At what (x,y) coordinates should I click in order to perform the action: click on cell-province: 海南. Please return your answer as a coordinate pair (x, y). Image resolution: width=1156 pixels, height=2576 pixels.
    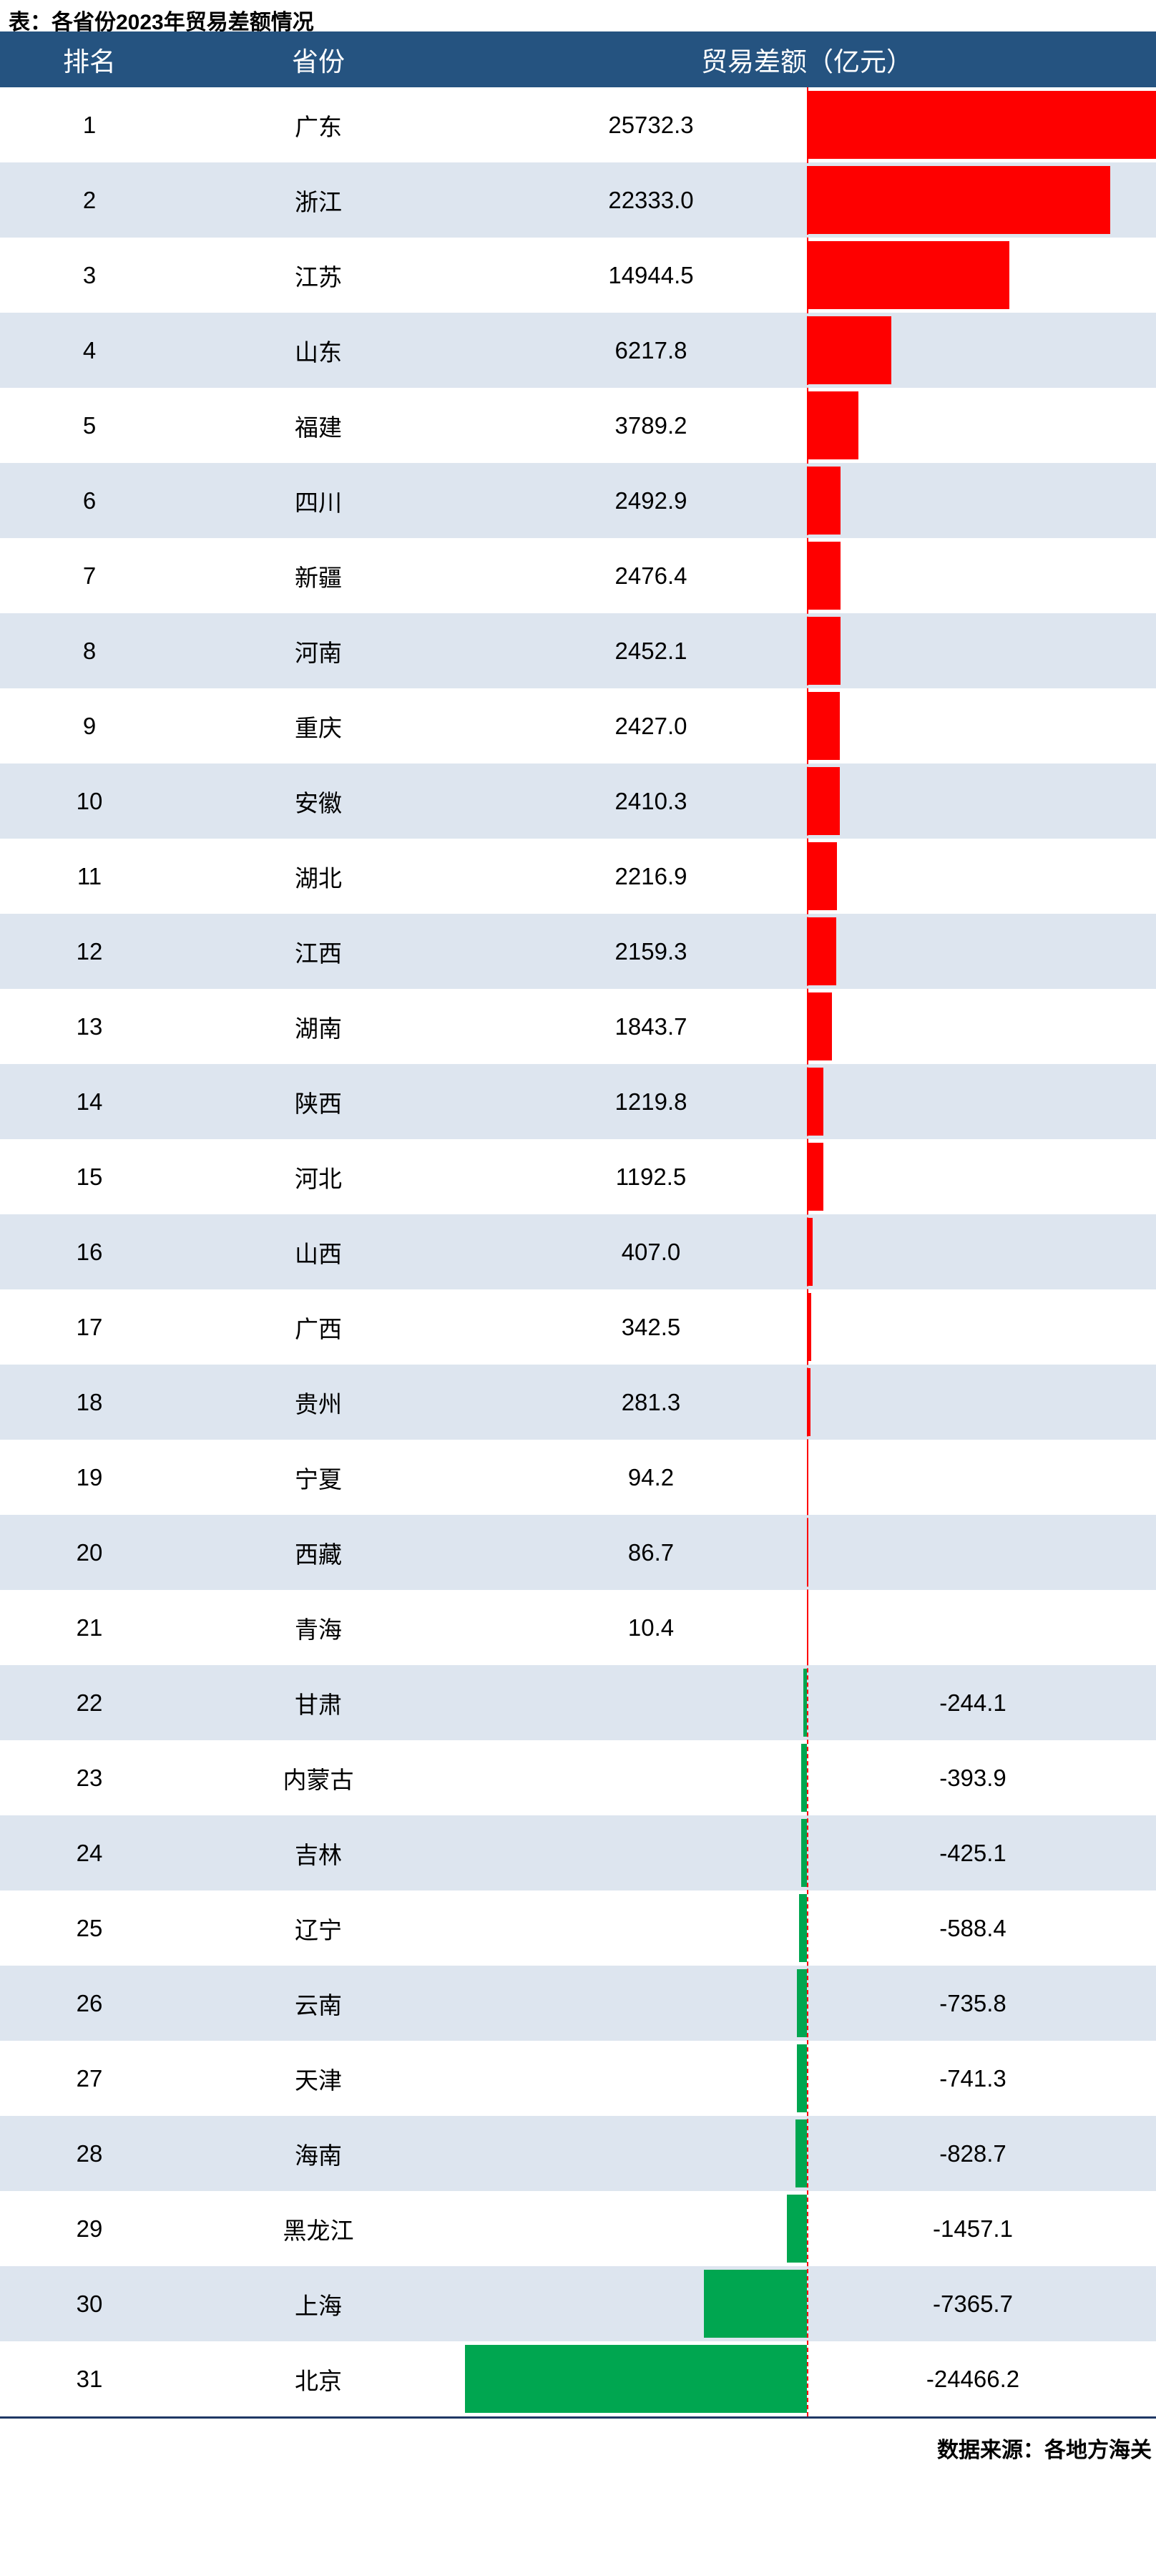
    Looking at the image, I should click on (318, 2155).